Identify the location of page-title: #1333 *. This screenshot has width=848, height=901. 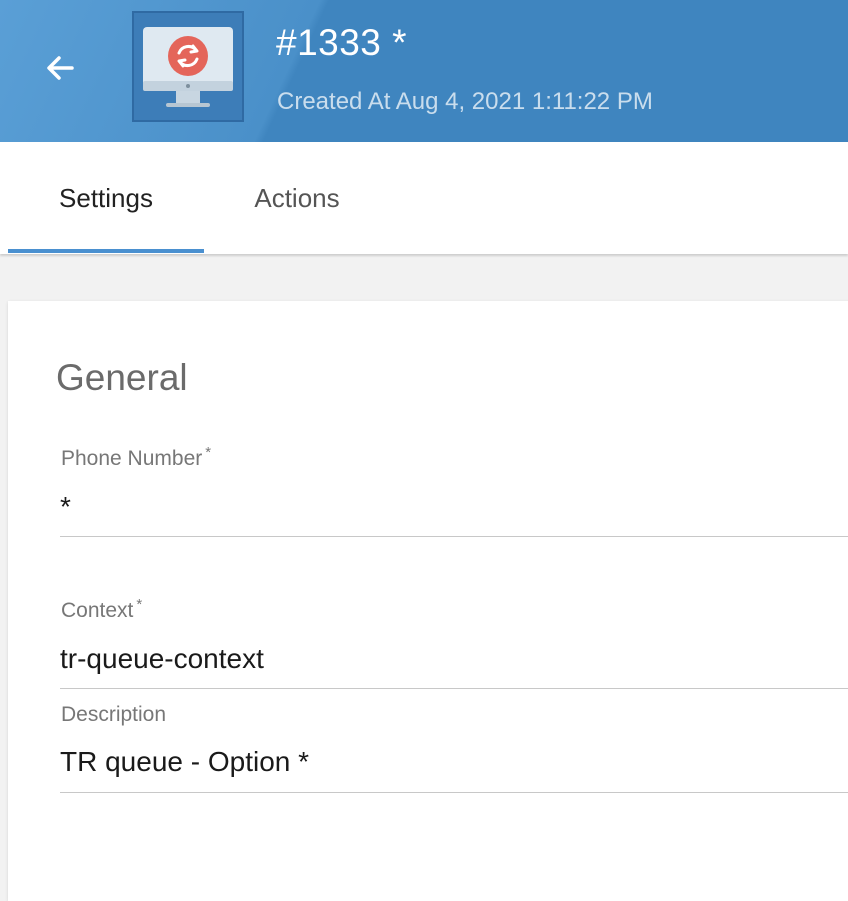
(342, 42).